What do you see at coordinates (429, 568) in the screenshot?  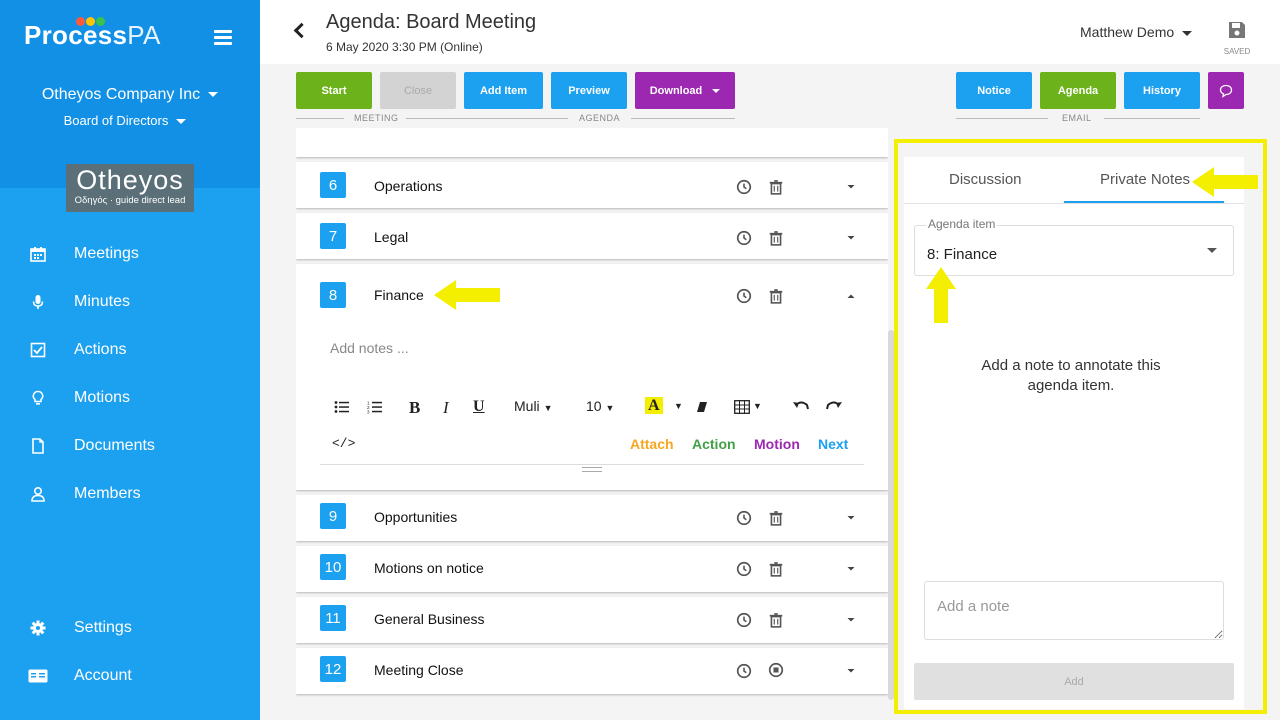 I see `item-title: Motions on notice` at bounding box center [429, 568].